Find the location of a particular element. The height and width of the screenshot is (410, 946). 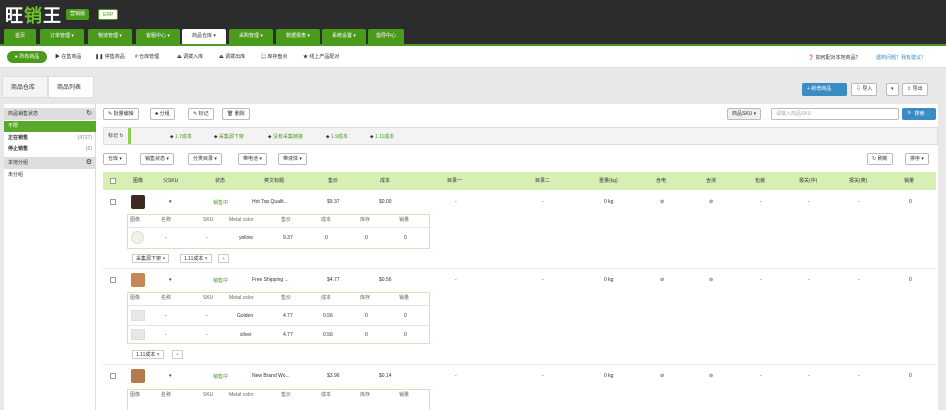

variant-price: 4.77 is located at coordinates (288, 316).